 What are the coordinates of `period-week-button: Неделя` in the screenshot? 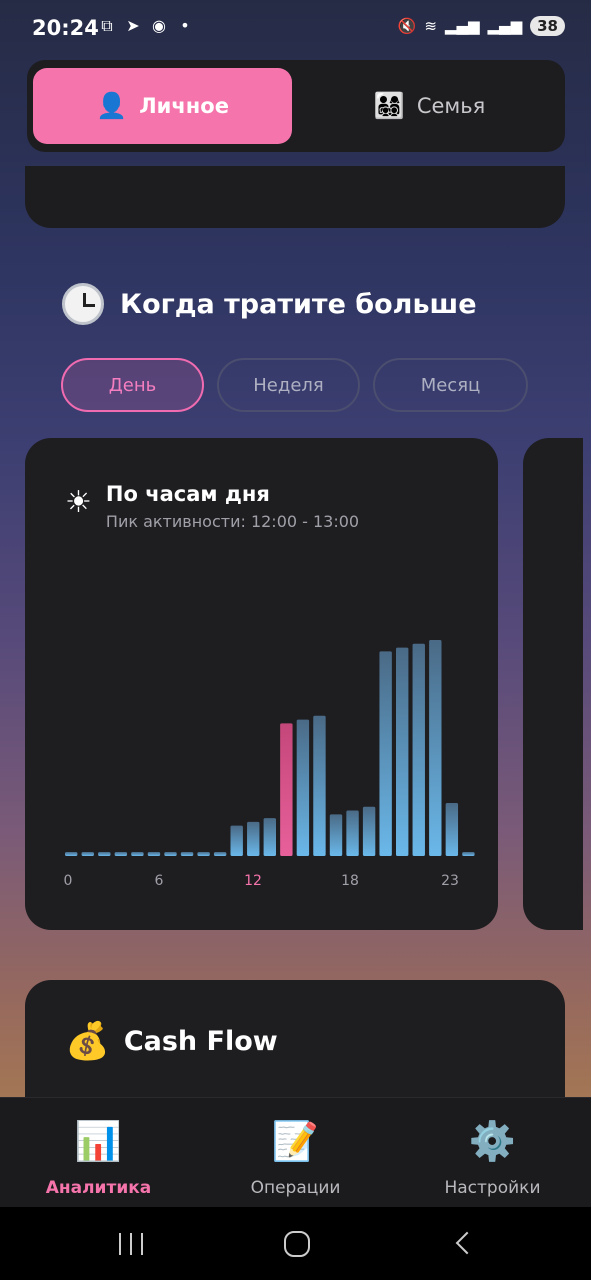 It's located at (288, 385).